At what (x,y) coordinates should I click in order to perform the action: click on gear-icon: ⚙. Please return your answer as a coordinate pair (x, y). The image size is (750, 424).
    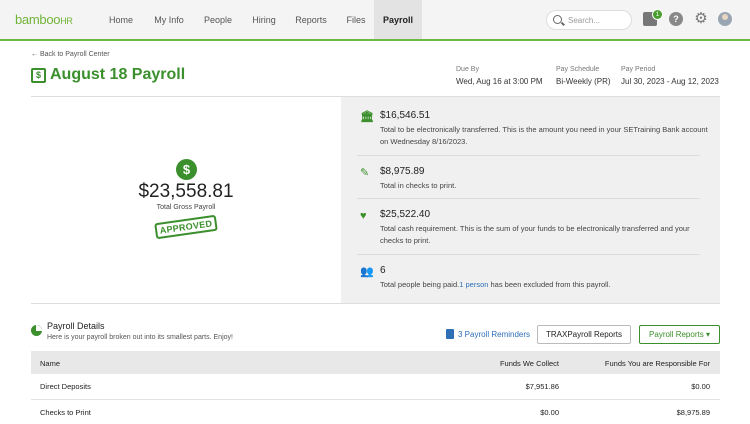
    Looking at the image, I should click on (701, 18).